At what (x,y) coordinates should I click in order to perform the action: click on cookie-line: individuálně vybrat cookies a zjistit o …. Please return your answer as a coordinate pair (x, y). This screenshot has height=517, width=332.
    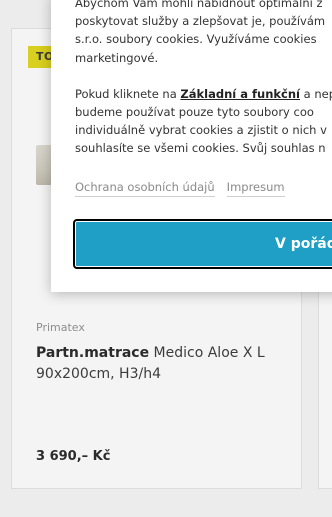
    Looking at the image, I should click on (201, 130).